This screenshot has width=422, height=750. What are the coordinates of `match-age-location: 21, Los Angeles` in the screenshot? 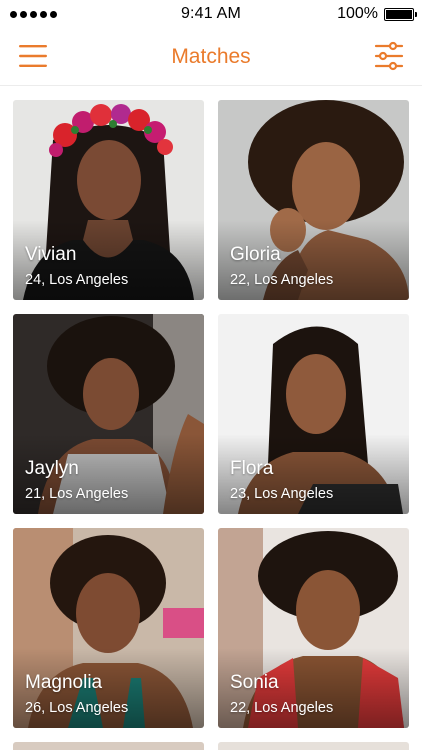 It's located at (77, 494).